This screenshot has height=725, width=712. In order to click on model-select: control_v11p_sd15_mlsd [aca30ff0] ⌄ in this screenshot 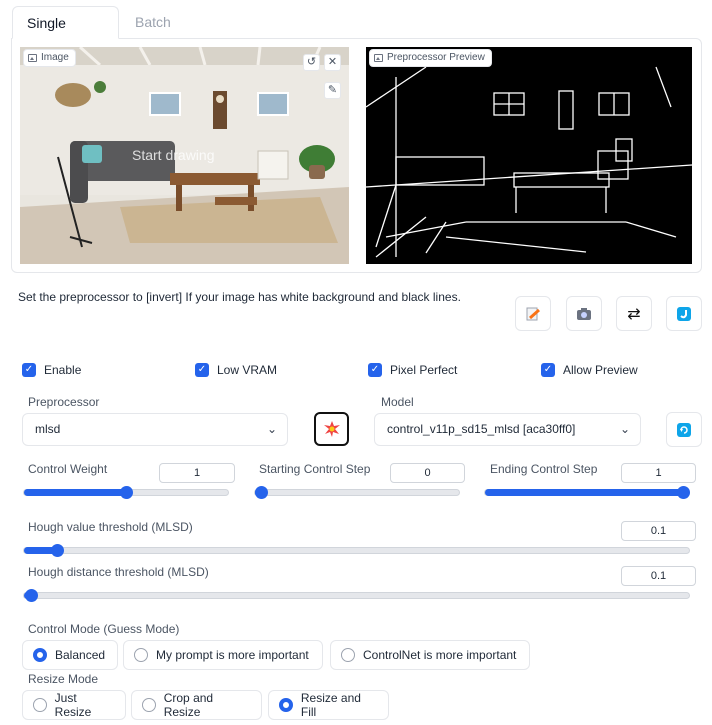, I will do `click(507, 429)`.